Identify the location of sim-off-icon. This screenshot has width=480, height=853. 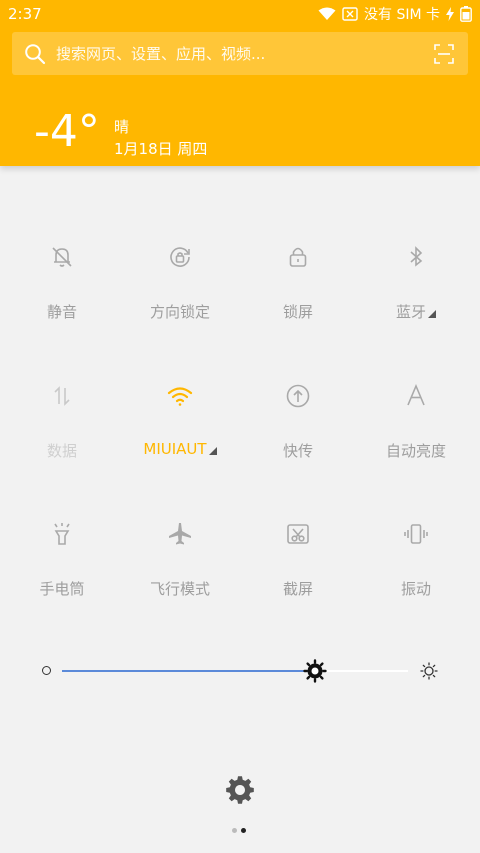
(350, 14).